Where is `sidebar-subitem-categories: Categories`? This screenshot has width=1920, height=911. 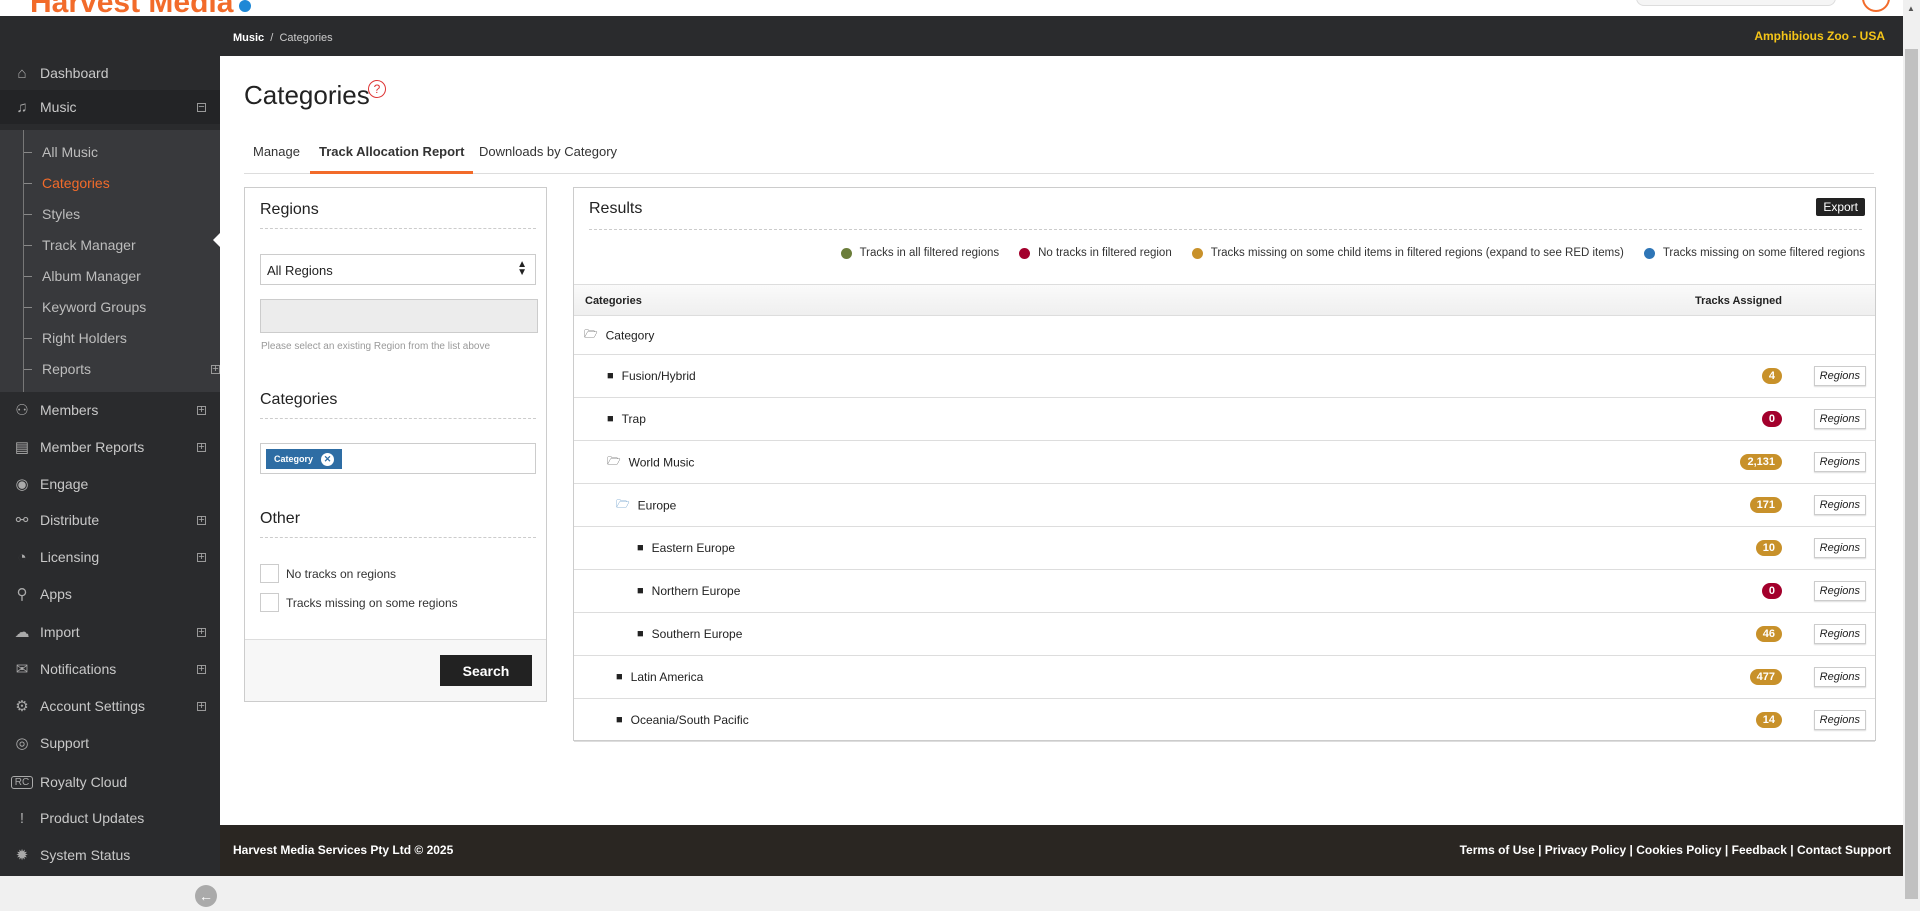
sidebar-subitem-categories: Categories is located at coordinates (67, 183).